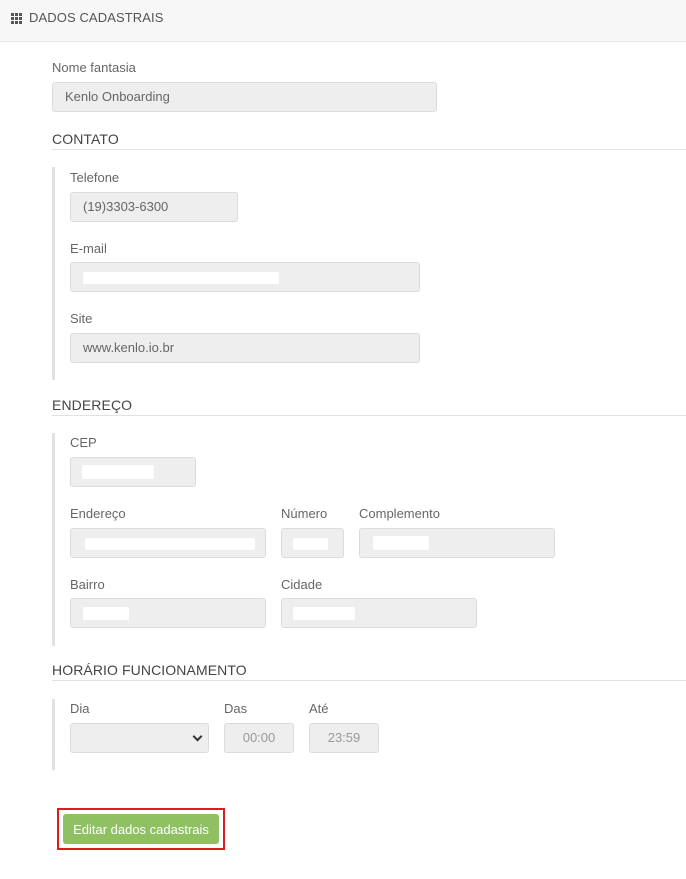  What do you see at coordinates (85, 139) in the screenshot?
I see `section-contato-title: CONTATO` at bounding box center [85, 139].